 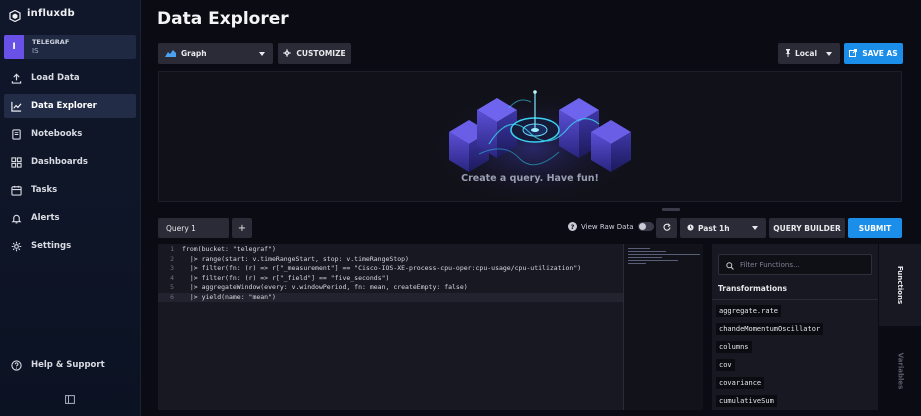 I want to click on notebook-icon, so click(x=16, y=134).